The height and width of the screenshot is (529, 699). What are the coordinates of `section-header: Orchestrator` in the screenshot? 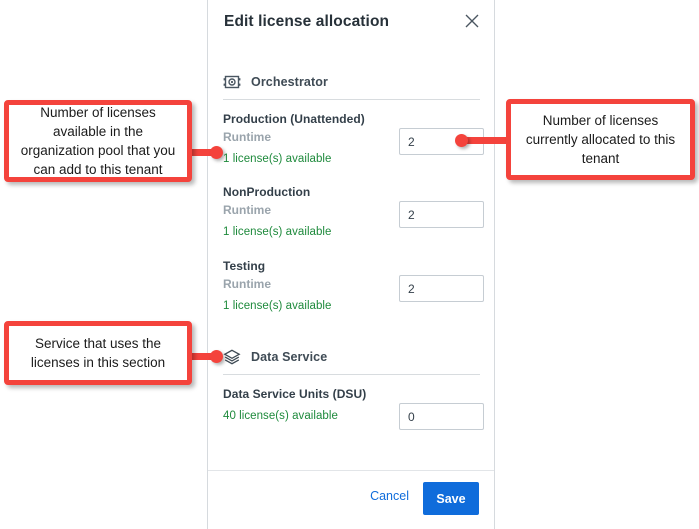 It's located at (351, 84).